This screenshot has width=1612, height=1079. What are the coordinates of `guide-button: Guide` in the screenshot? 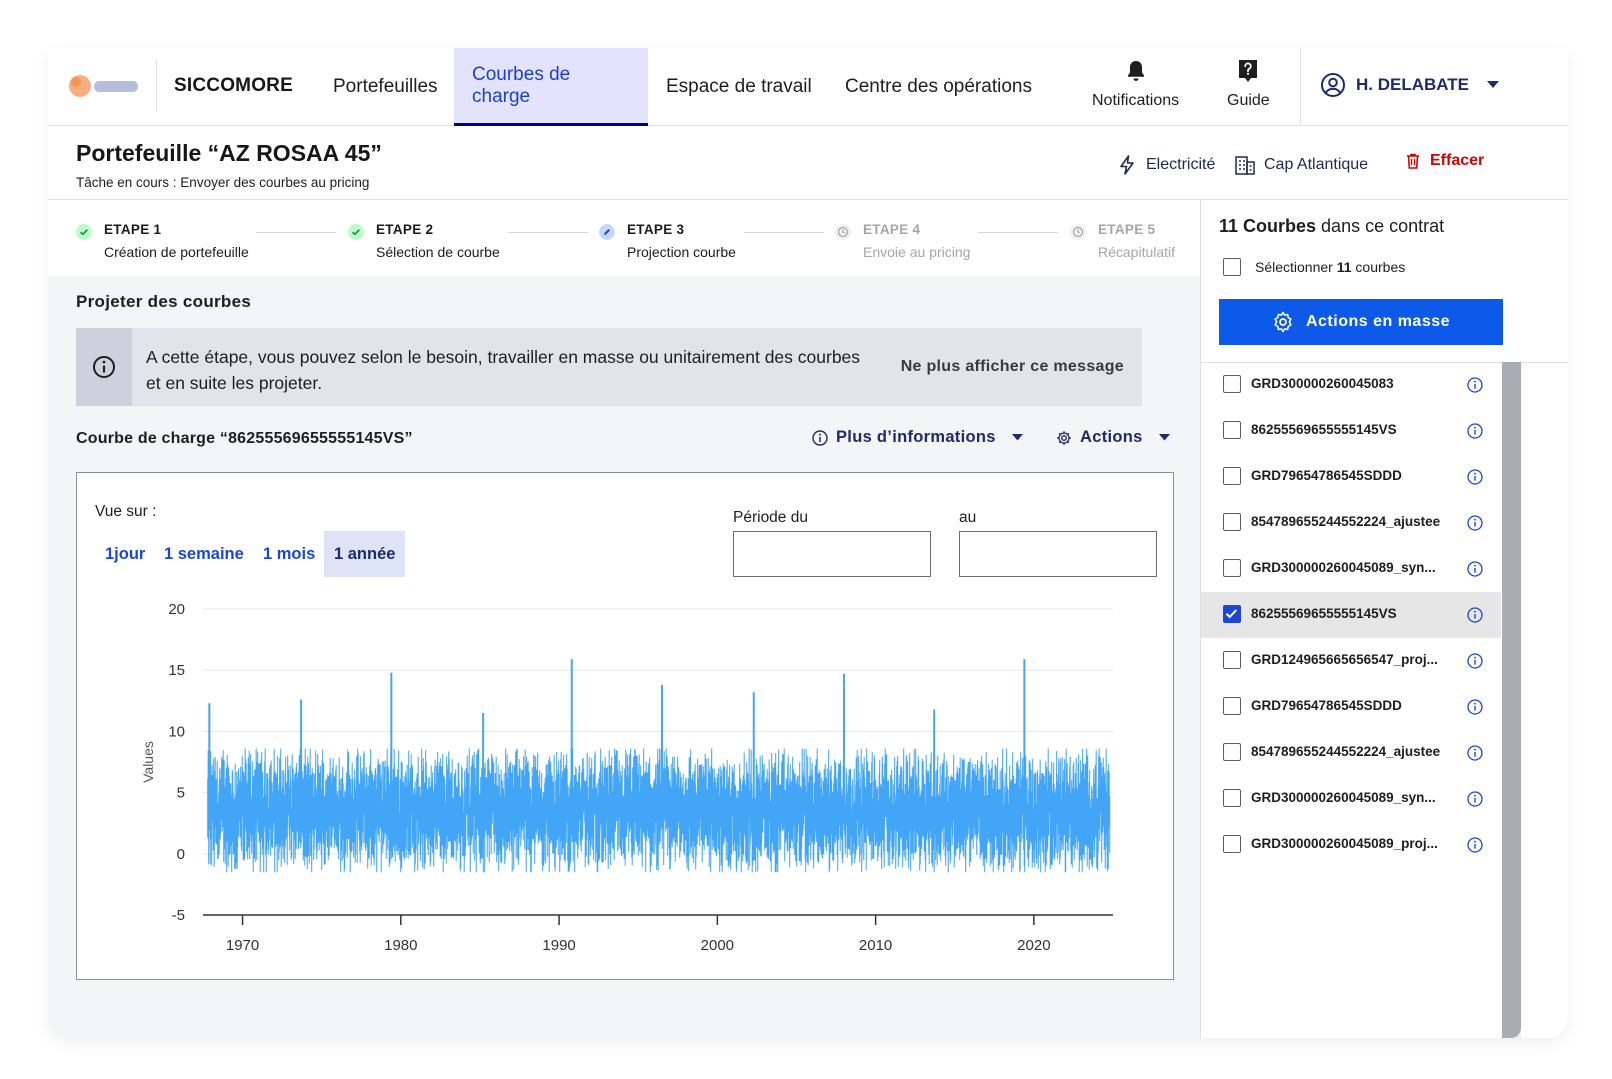 It's located at (1248, 84).